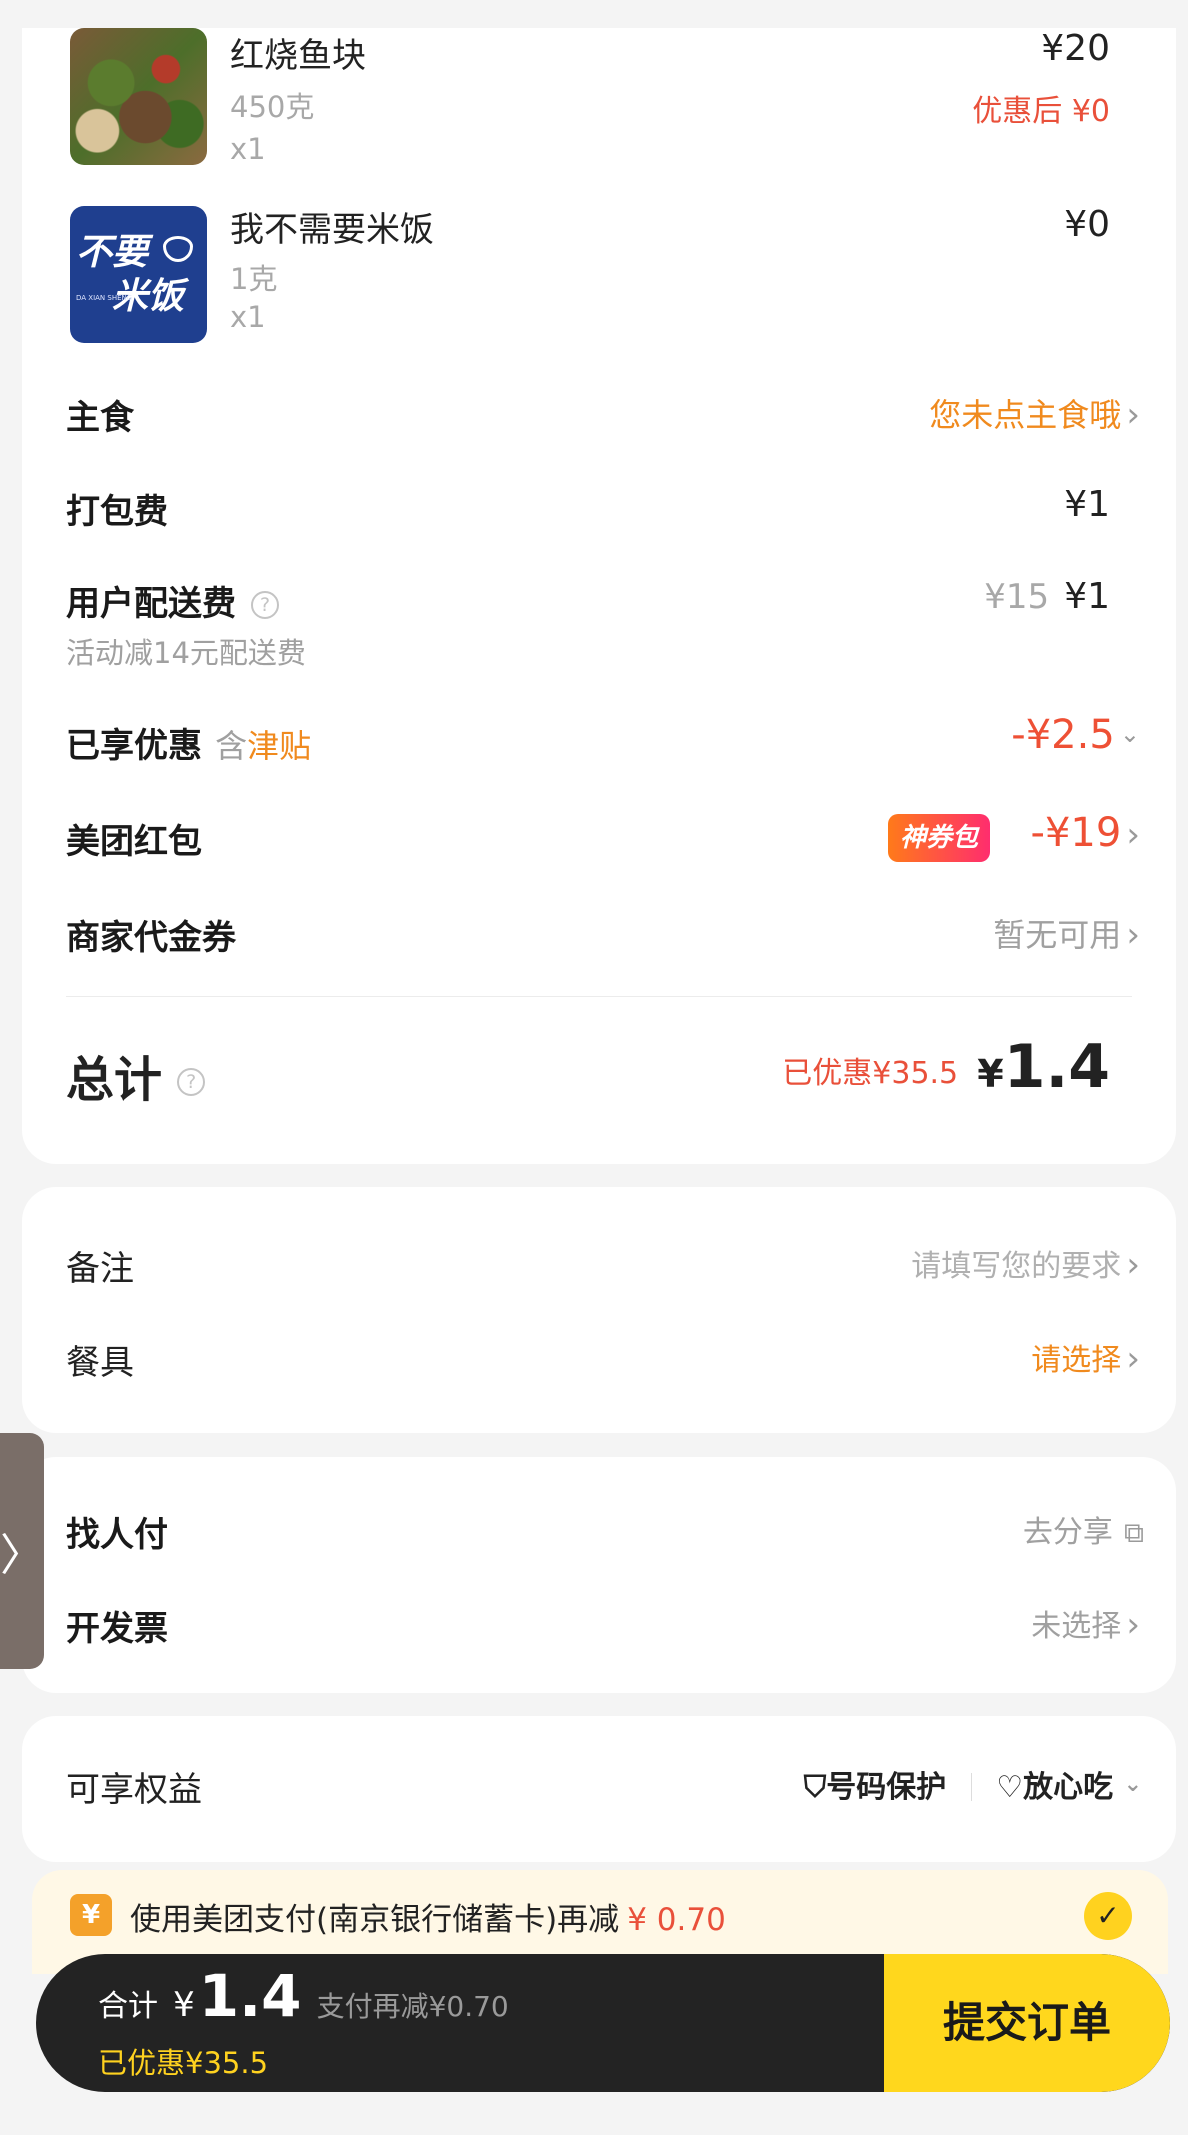  Describe the element at coordinates (138, 274) in the screenshot. I see `item-image-no-rice-logo: 不要 米饭 DA XIAN SHENG` at that location.